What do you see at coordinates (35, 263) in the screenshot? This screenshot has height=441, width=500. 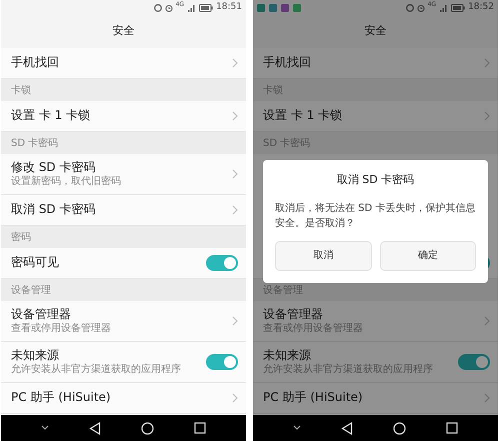 I see `setting-label: 密码可见` at bounding box center [35, 263].